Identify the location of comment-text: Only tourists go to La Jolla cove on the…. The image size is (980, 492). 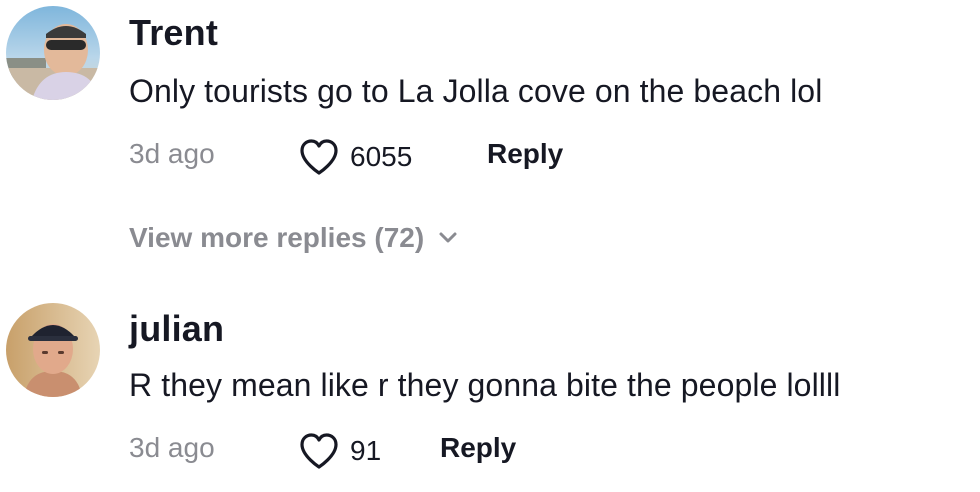
(476, 91).